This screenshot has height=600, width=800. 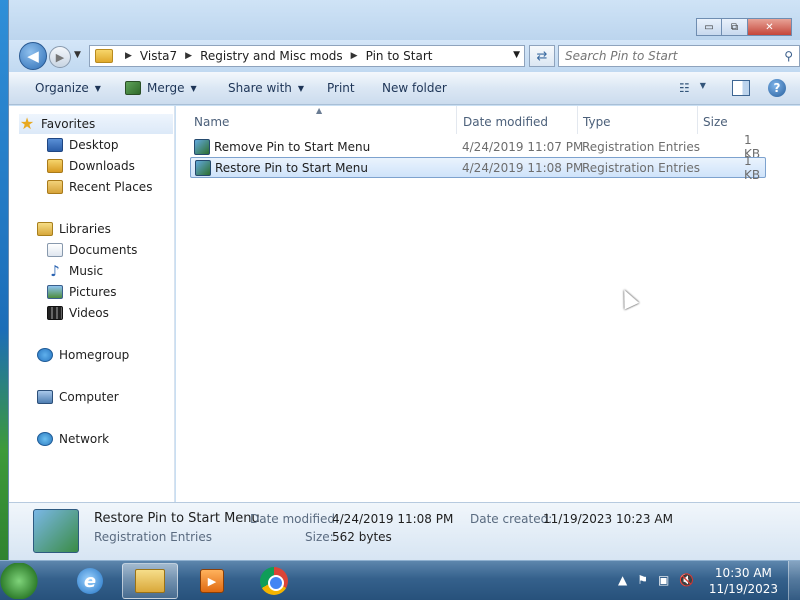 I want to click on refresh-button: ⇄, so click(x=542, y=56).